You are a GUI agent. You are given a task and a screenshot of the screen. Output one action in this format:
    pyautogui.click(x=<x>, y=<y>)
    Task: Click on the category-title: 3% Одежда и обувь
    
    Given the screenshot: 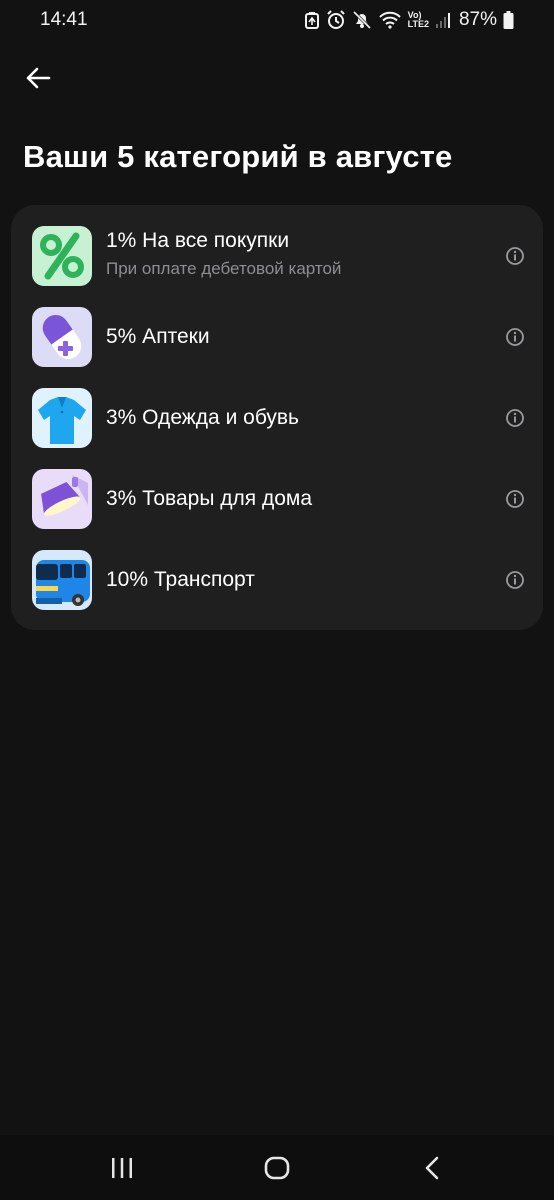 What is the action you would take?
    pyautogui.click(x=202, y=417)
    